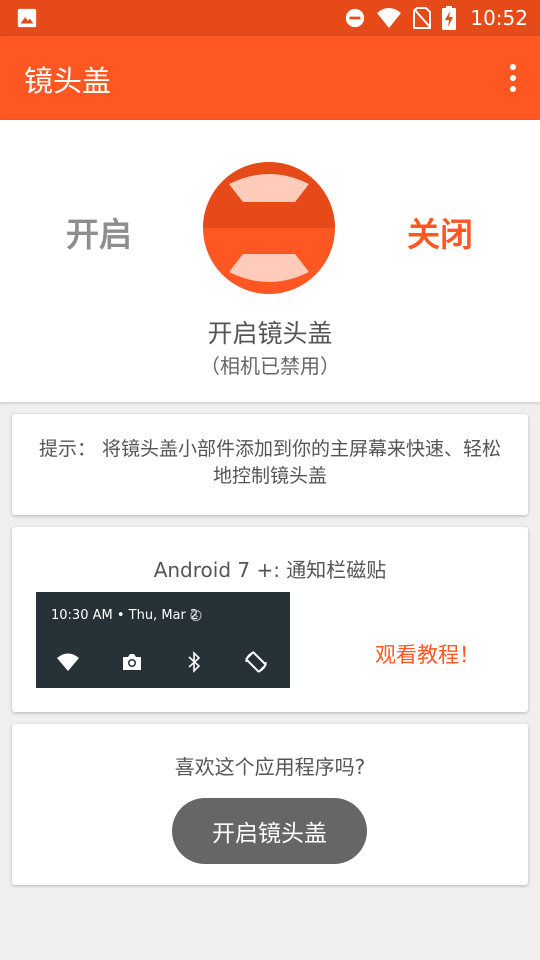  I want to click on battery-charging-icon, so click(449, 18).